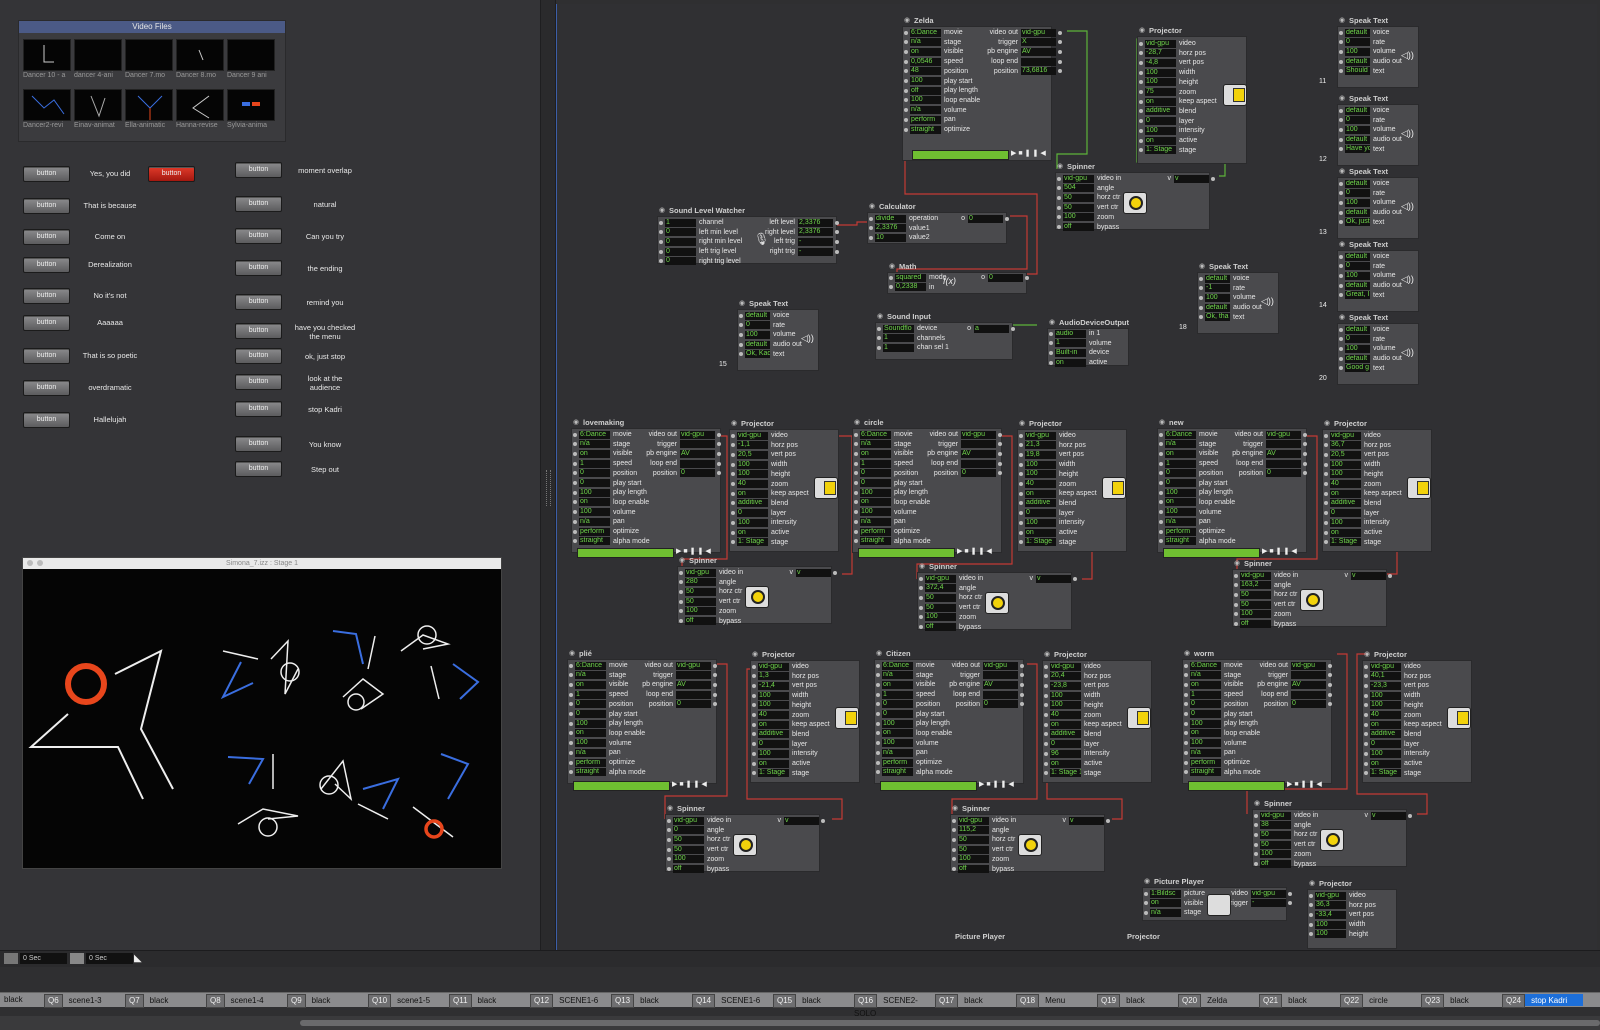  Describe the element at coordinates (1345, 445) in the screenshot. I see `property-value: 36,7` at that location.